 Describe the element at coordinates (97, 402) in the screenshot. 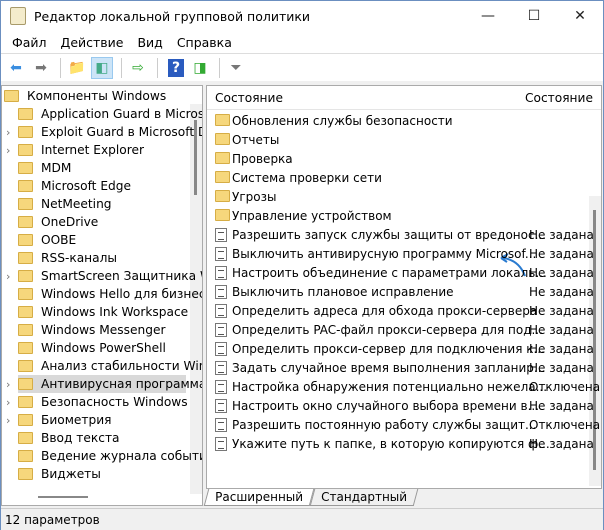

I see `tree-node: › Безопасность Windows` at that location.